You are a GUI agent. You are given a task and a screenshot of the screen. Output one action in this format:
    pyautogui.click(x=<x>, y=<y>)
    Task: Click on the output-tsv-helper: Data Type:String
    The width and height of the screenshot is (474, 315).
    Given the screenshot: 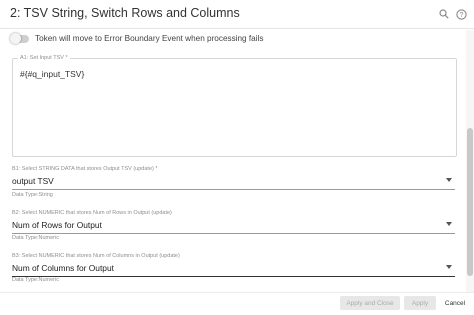 What is the action you would take?
    pyautogui.click(x=32, y=195)
    